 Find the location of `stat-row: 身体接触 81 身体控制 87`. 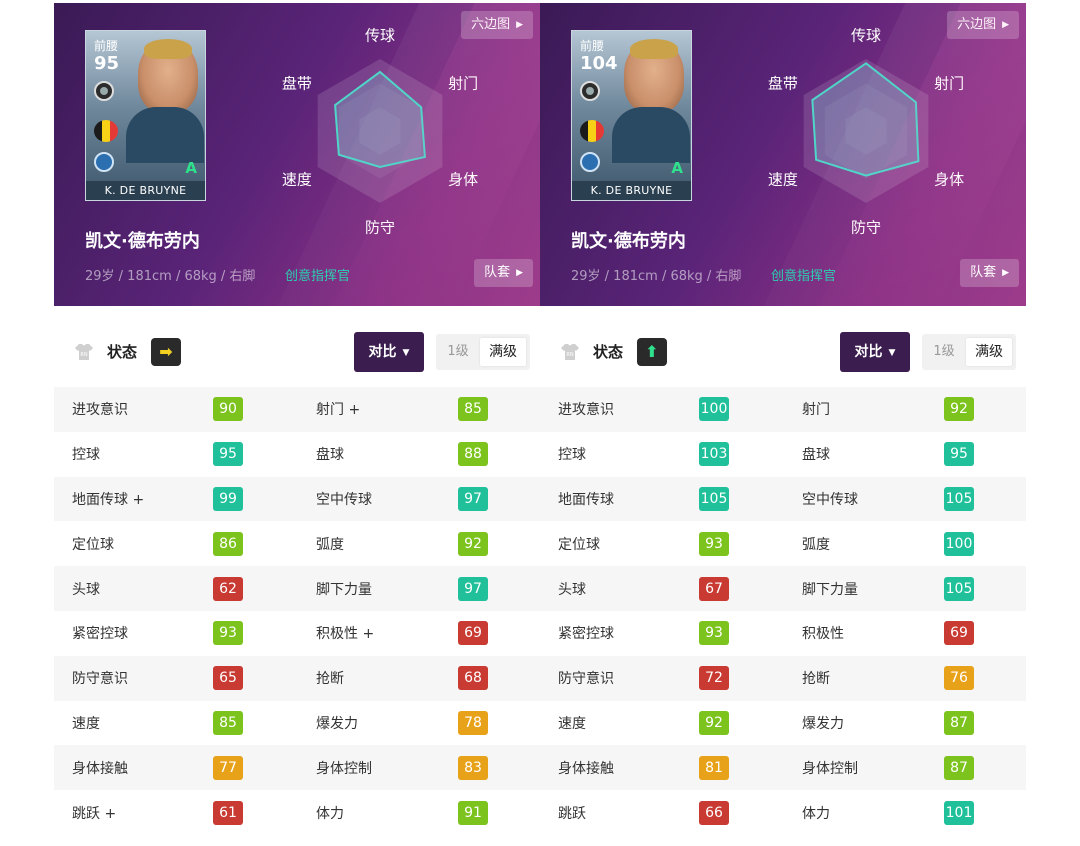

stat-row: 身体接触 81 身体控制 87 is located at coordinates (783, 768).